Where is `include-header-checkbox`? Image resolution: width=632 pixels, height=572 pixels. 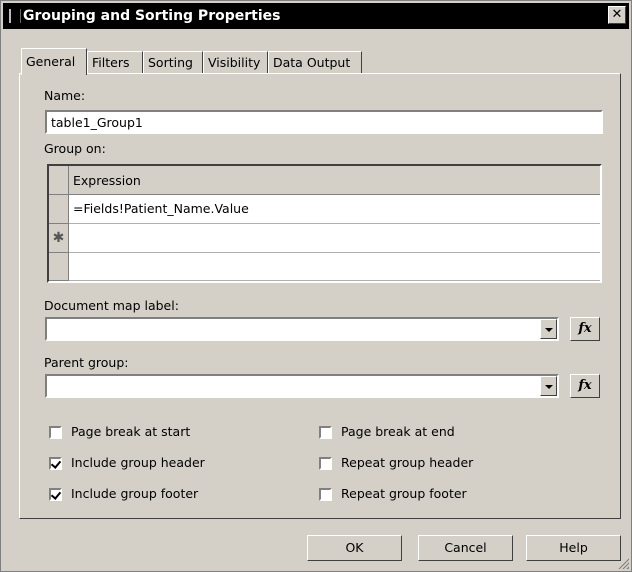
include-header-checkbox is located at coordinates (55, 463).